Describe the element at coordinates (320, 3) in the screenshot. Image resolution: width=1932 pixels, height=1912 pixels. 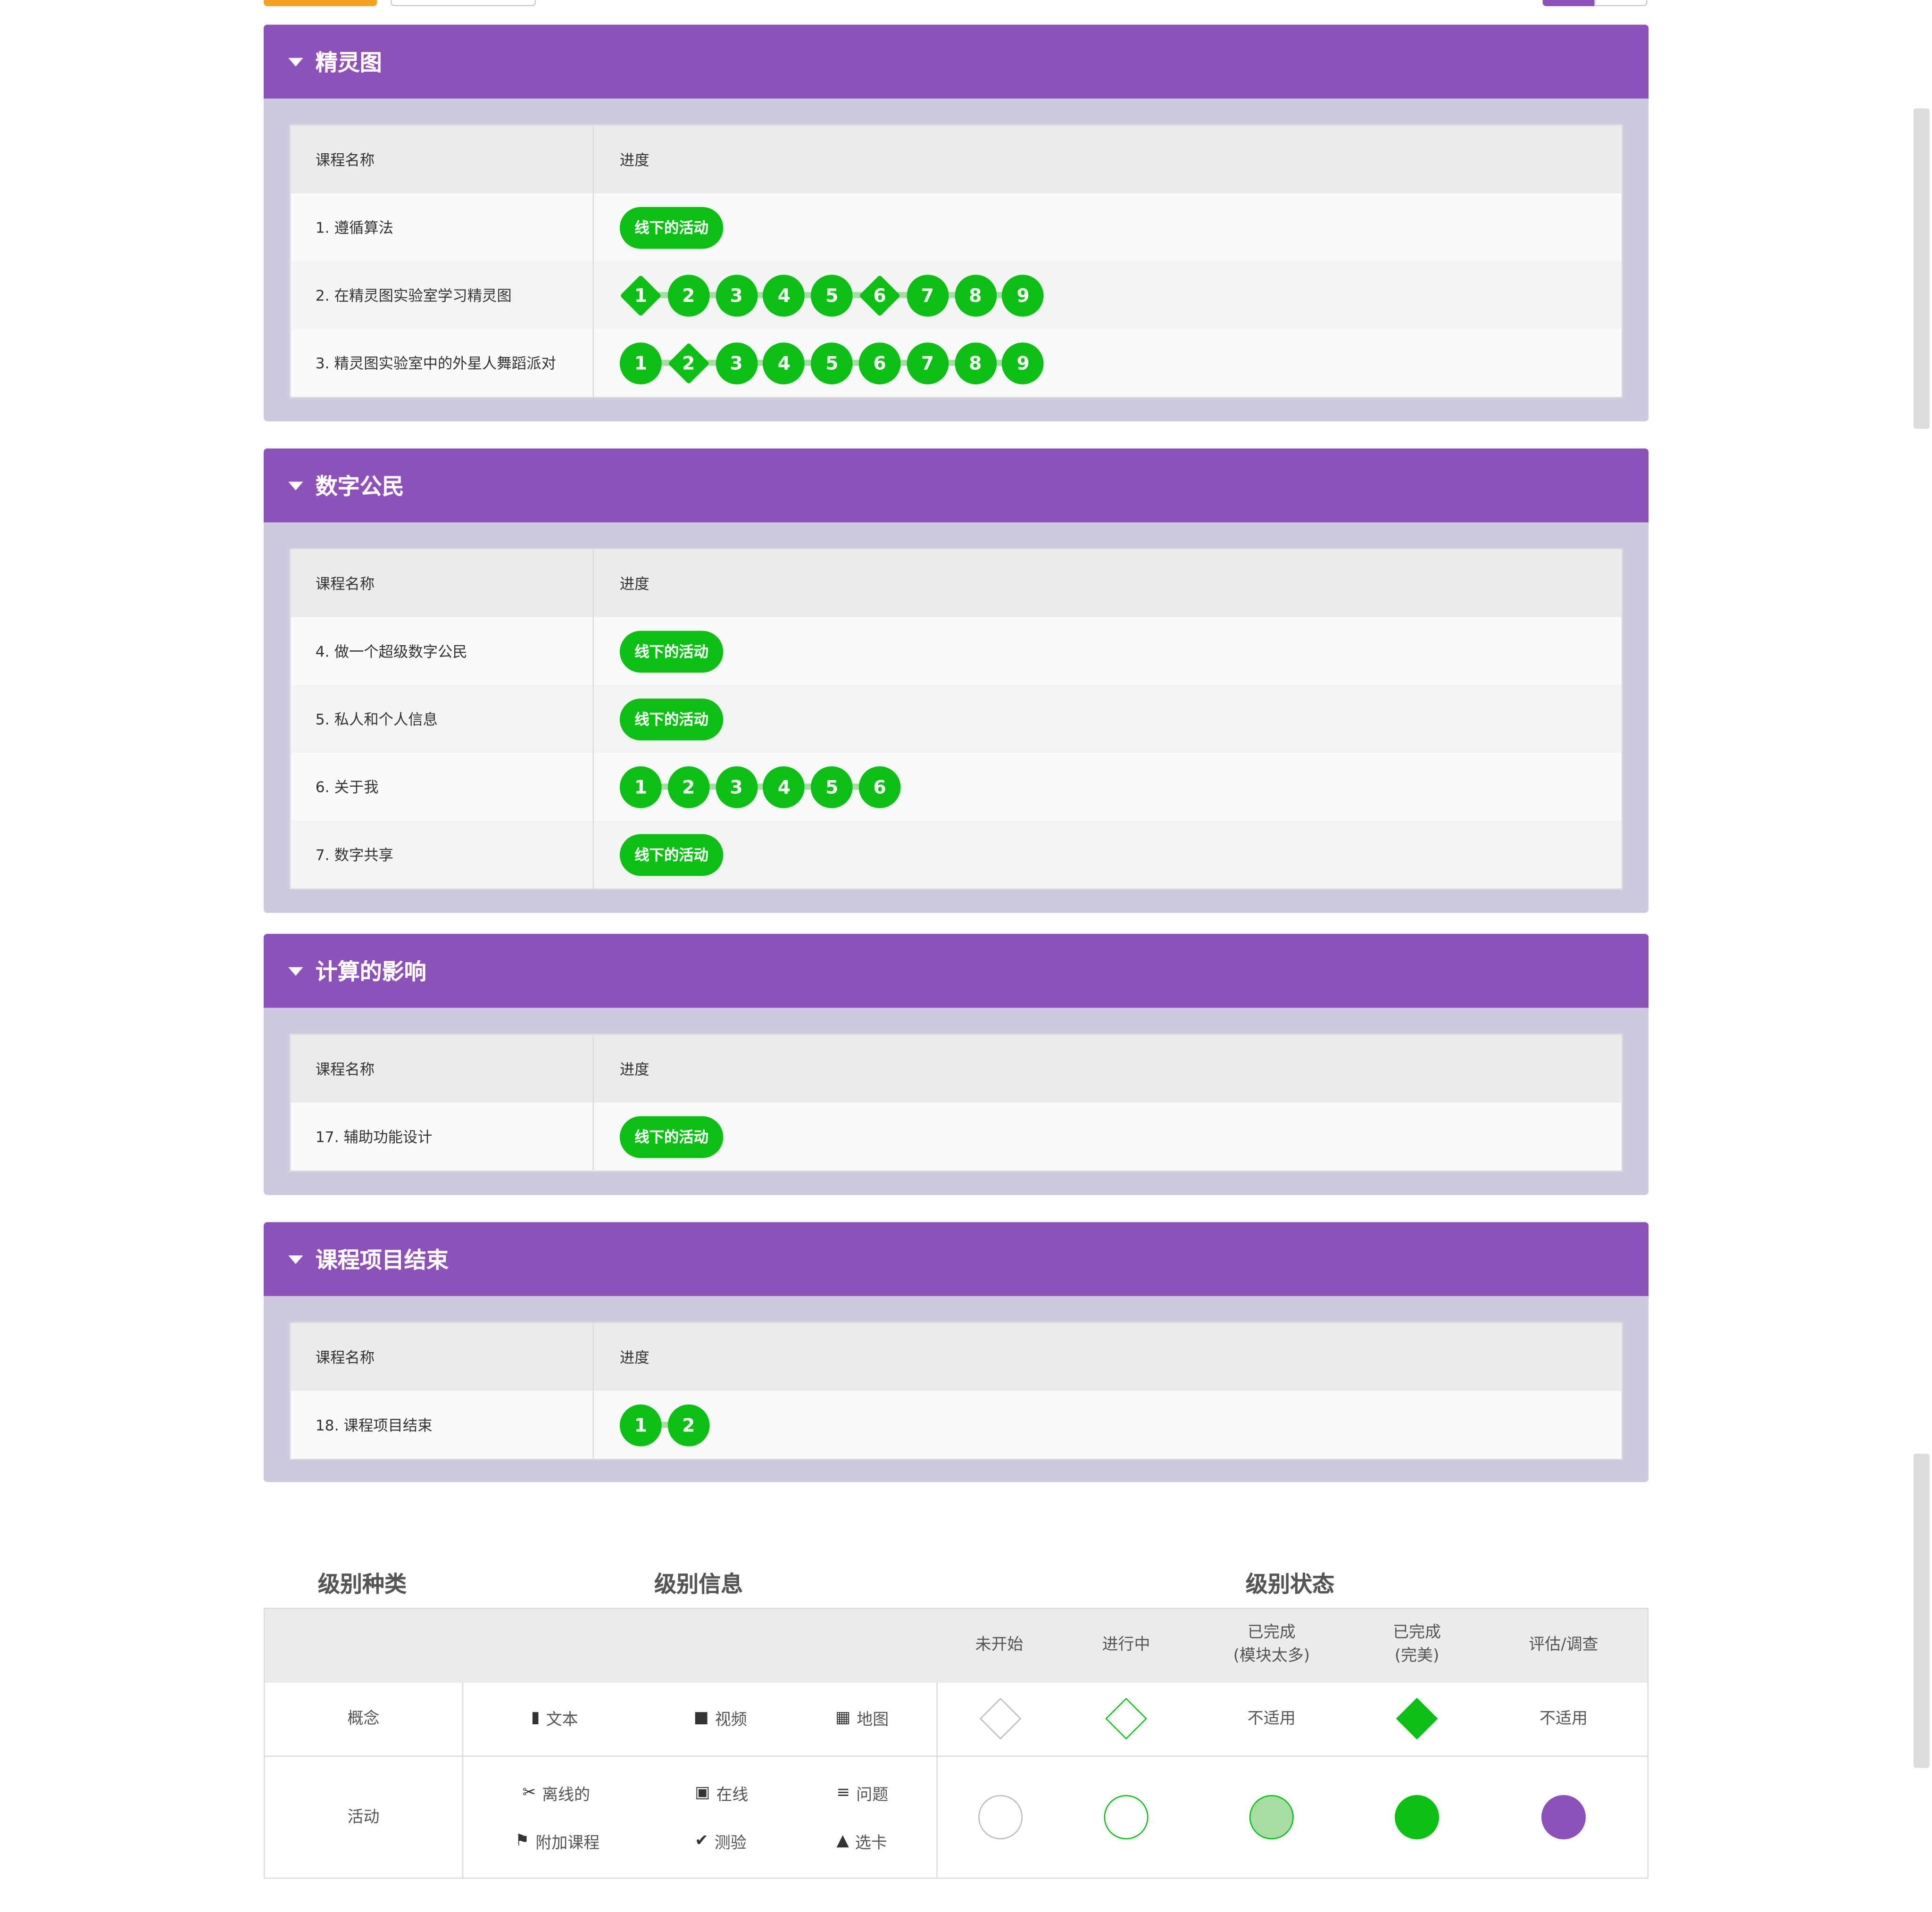
I see `top-tab-orange` at that location.